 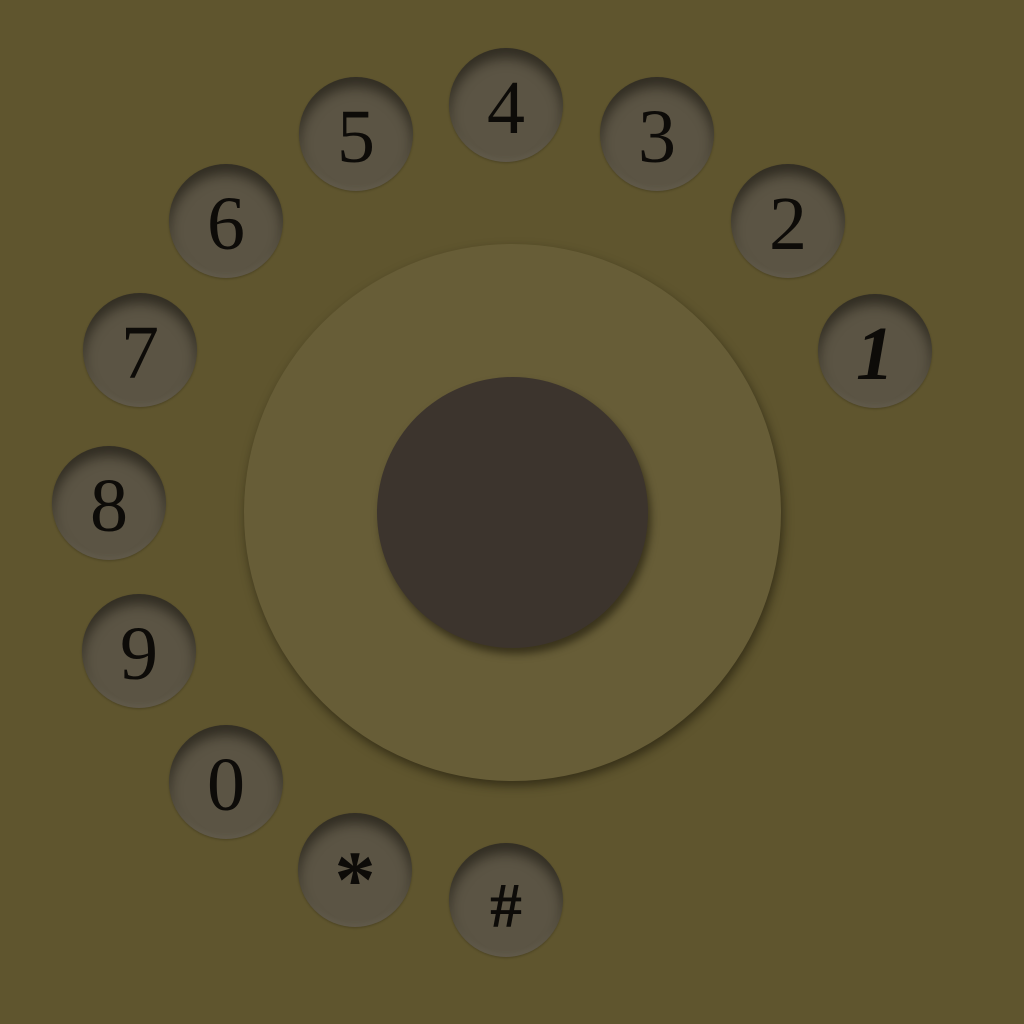 I want to click on dial-key-7: 7, so click(x=140, y=350).